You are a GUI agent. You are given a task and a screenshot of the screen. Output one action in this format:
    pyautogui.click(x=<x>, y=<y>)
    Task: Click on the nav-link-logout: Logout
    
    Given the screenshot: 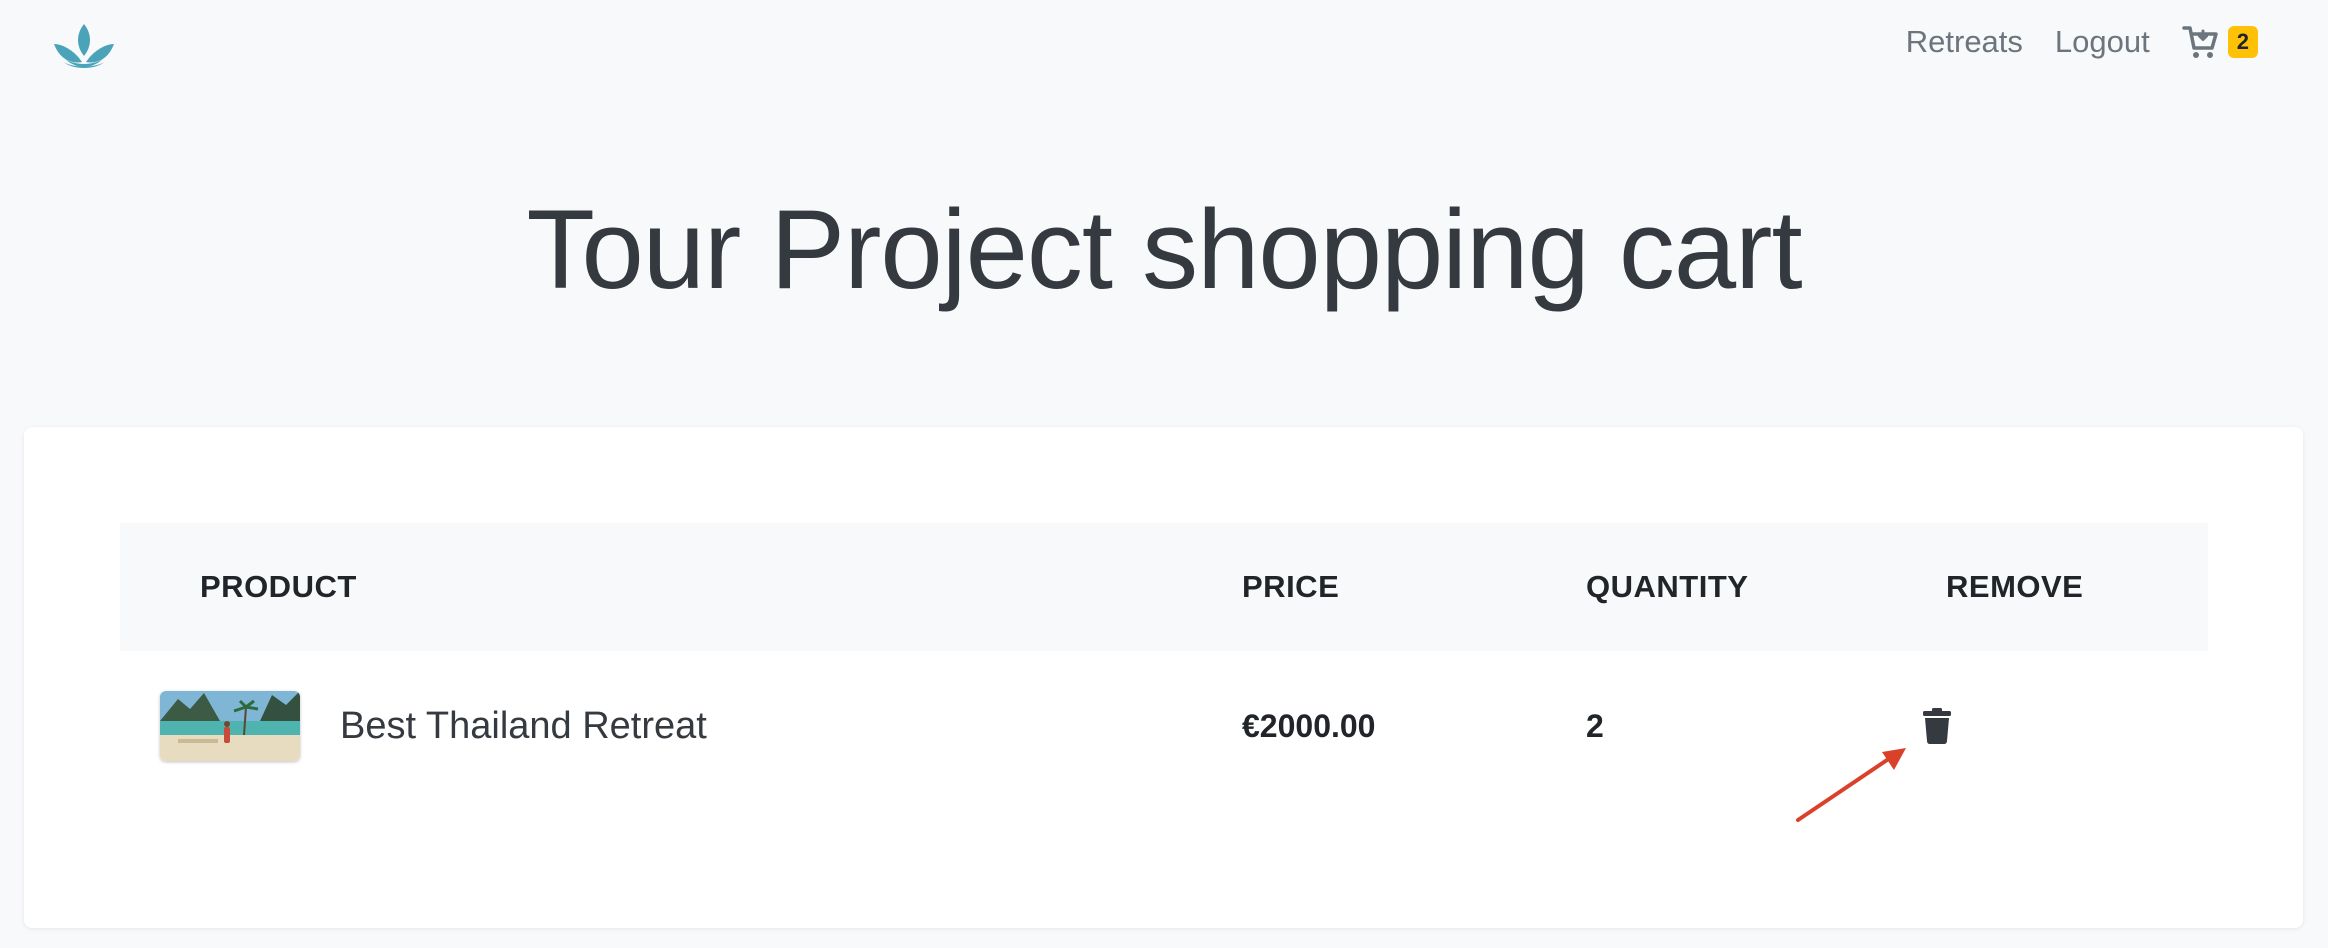 What is the action you would take?
    pyautogui.click(x=2102, y=42)
    